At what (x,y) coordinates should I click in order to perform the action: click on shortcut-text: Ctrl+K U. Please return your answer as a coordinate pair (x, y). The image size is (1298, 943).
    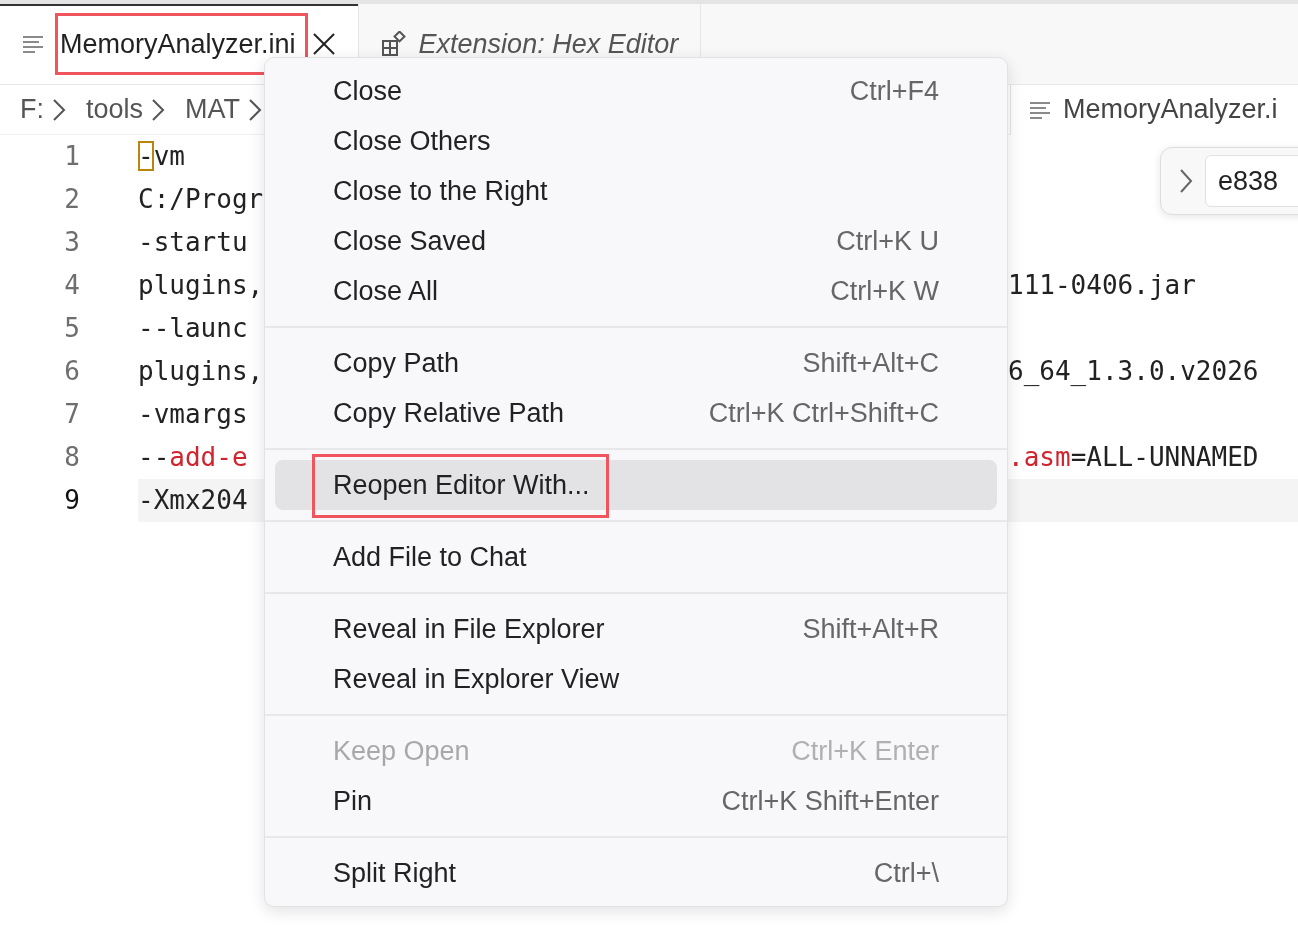
    Looking at the image, I should click on (887, 241).